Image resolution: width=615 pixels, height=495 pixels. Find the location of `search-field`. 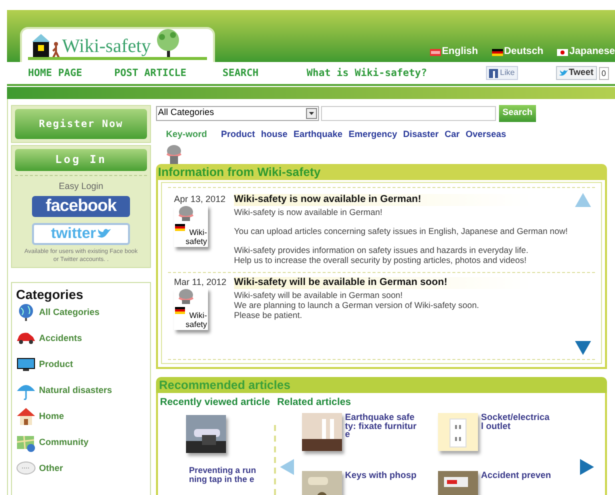

search-field is located at coordinates (408, 113).